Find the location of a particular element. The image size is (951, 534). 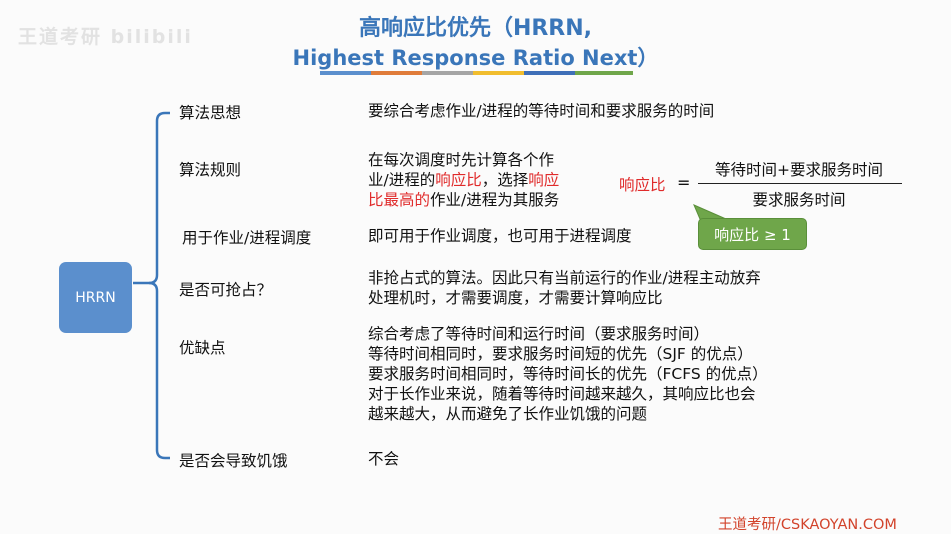

response-ratio-note-text: 响应比 ≥ 1 is located at coordinates (752, 234).